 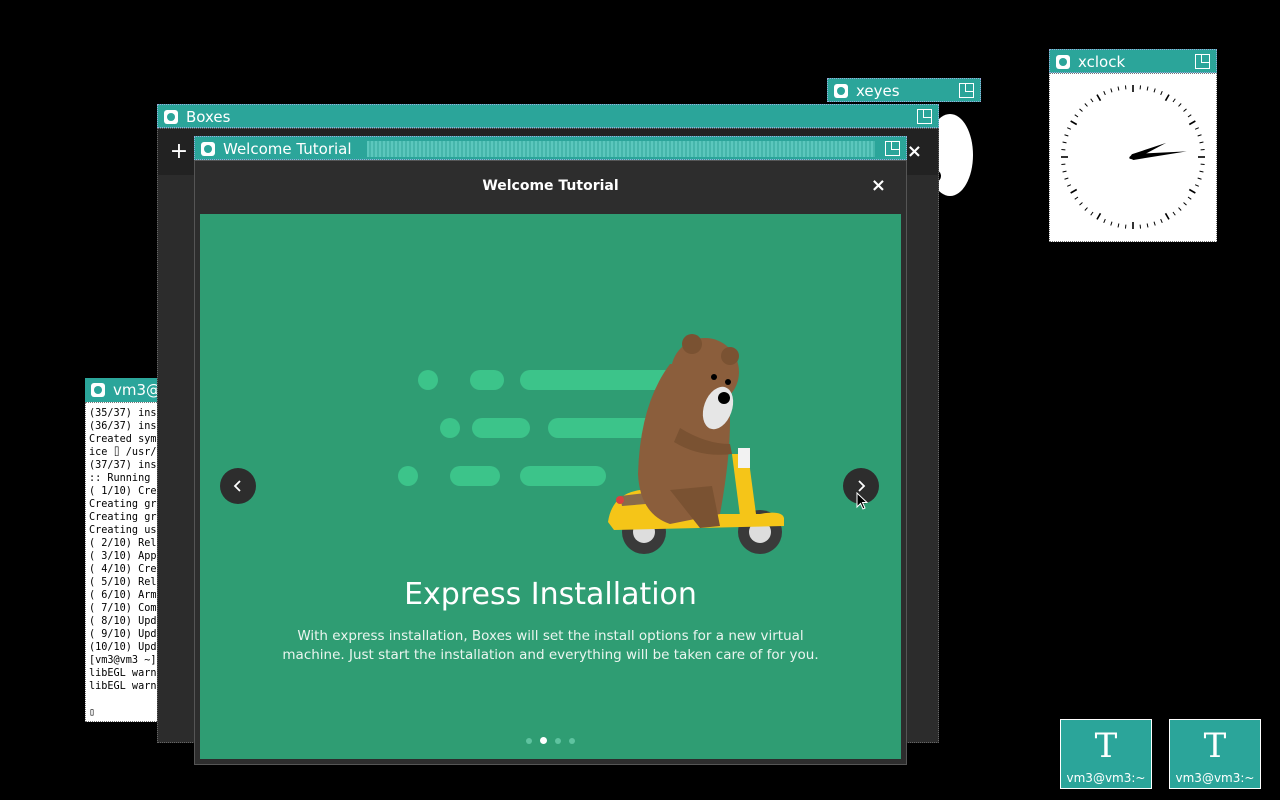 I want to click on xterm-titlebar: vm3@, so click(x=125, y=390).